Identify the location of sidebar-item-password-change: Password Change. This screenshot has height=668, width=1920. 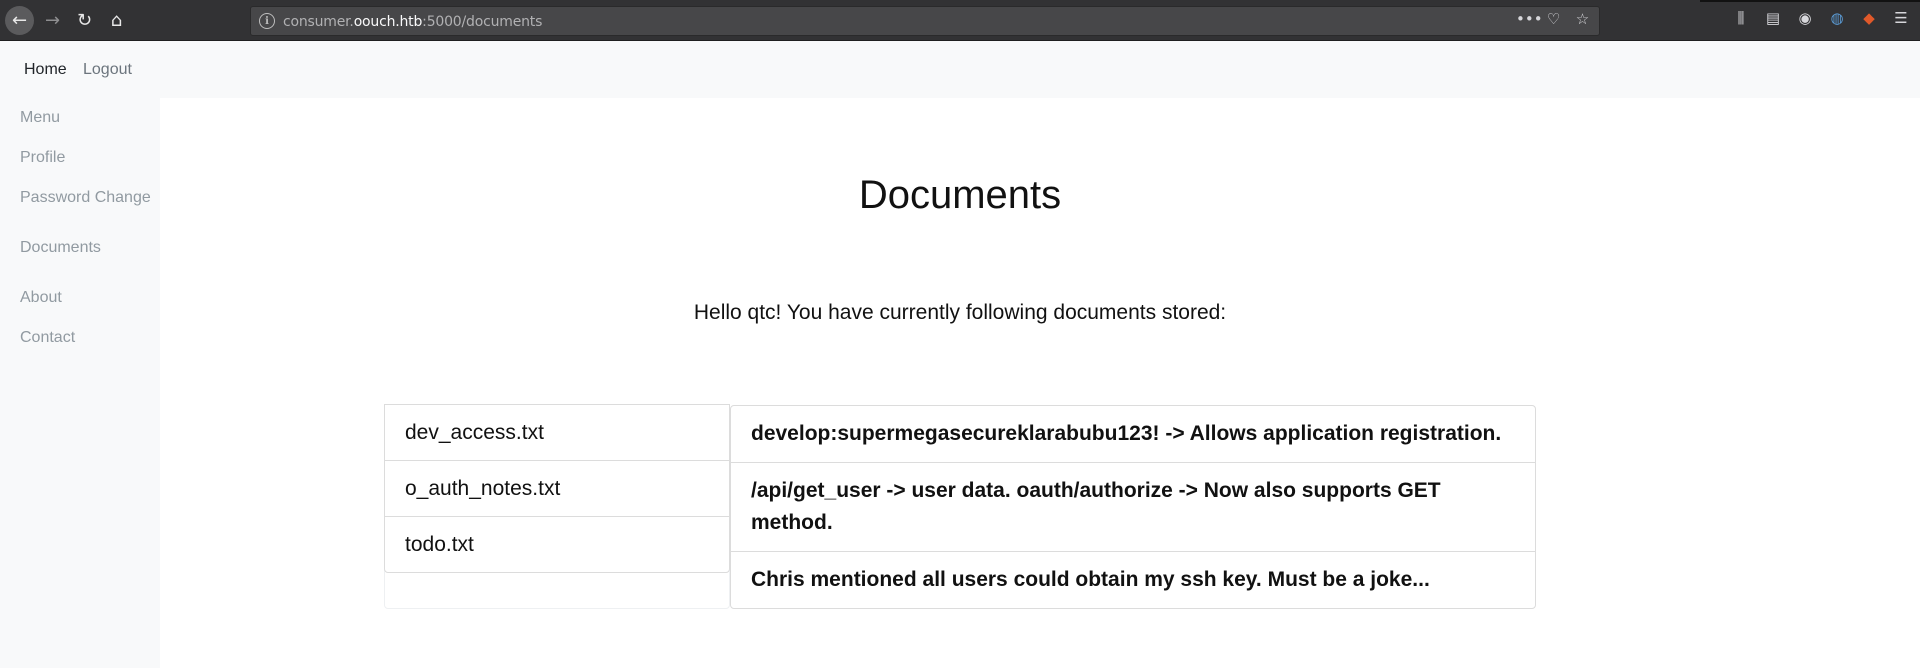
(85, 198).